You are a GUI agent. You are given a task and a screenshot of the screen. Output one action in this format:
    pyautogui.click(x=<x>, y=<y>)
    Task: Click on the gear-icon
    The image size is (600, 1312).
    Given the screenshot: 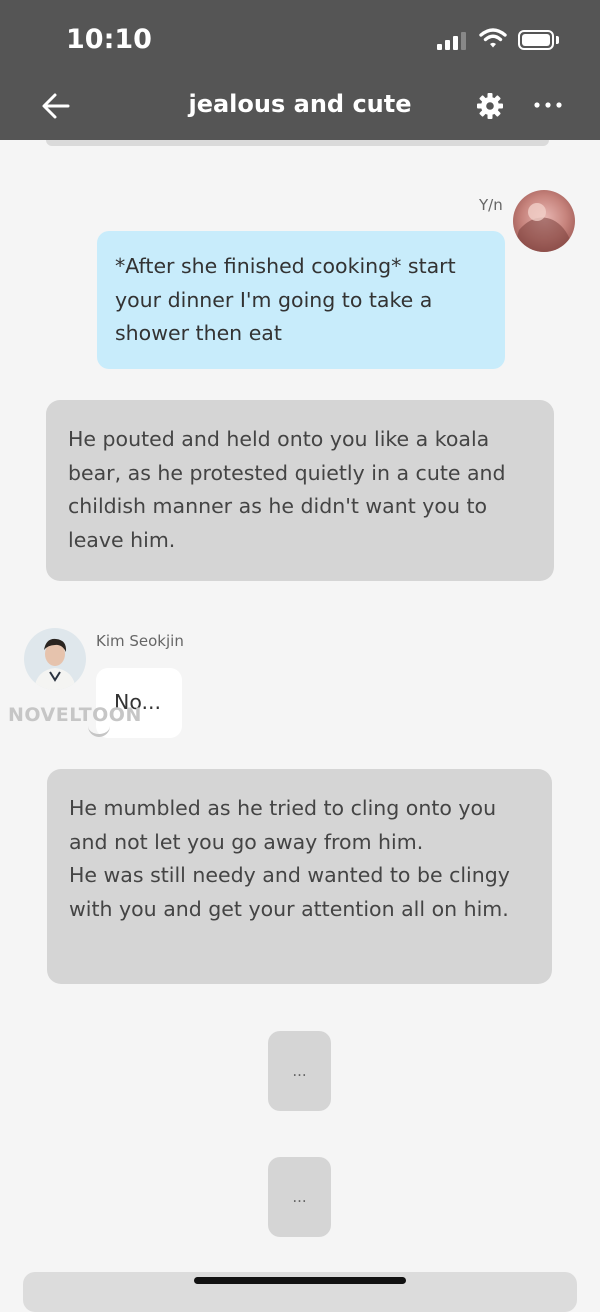 What is the action you would take?
    pyautogui.click(x=490, y=106)
    